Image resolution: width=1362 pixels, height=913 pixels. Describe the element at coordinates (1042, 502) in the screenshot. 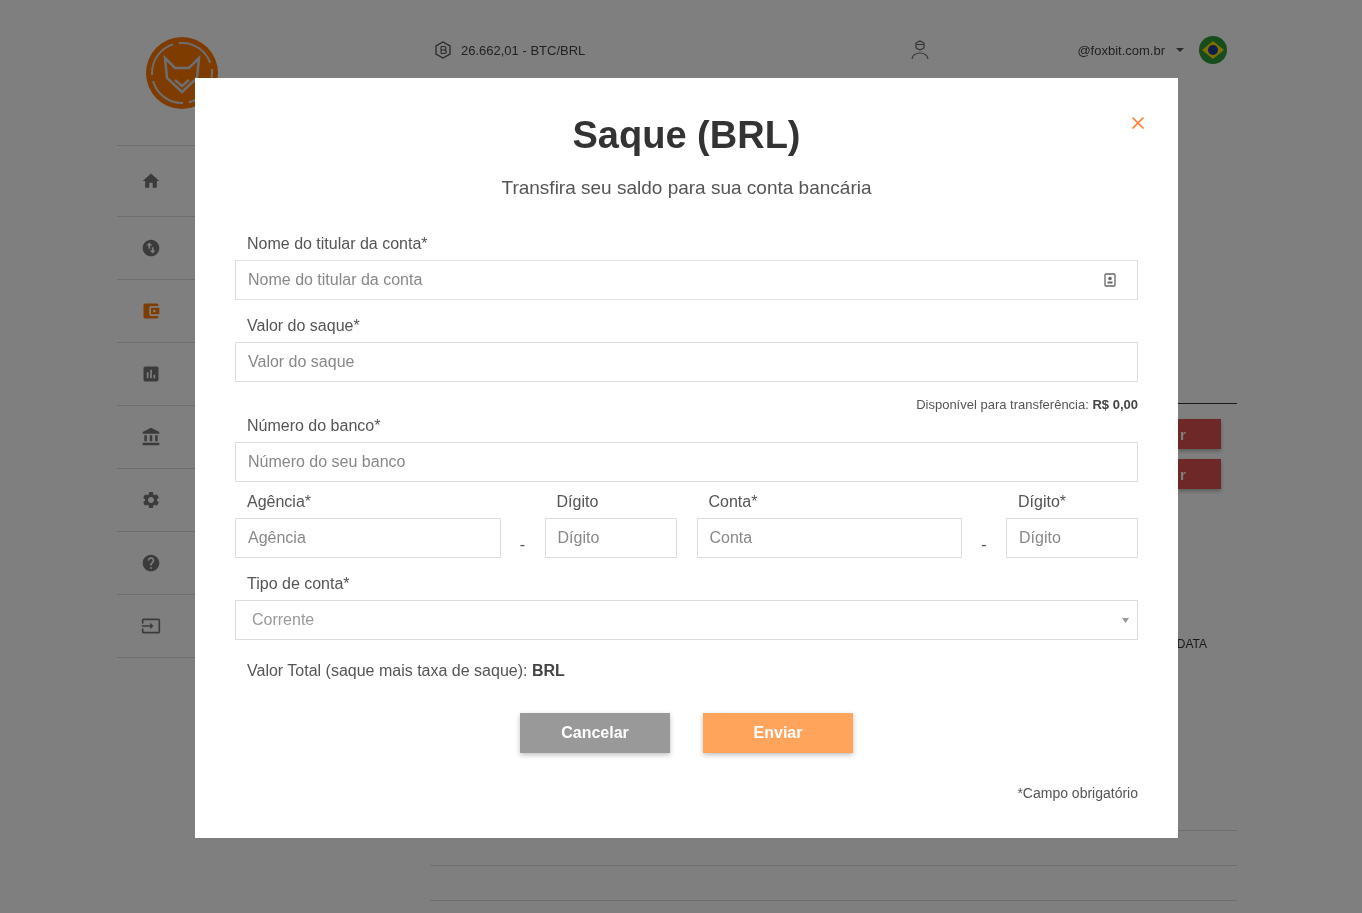

I see `field-label: Dígito*` at that location.